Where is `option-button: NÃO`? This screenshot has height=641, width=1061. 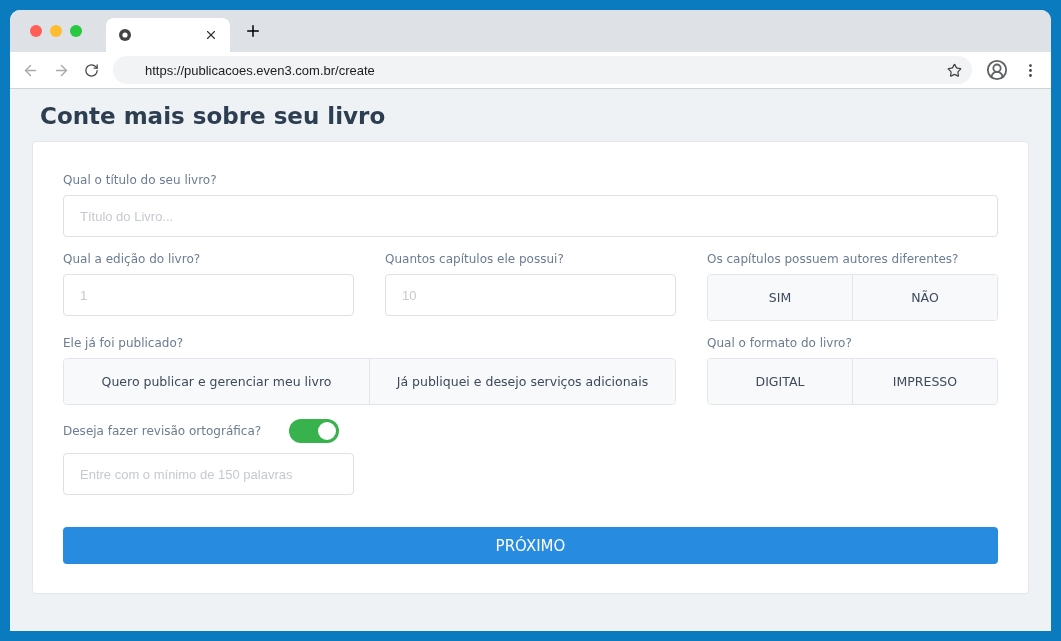 option-button: NÃO is located at coordinates (925, 297).